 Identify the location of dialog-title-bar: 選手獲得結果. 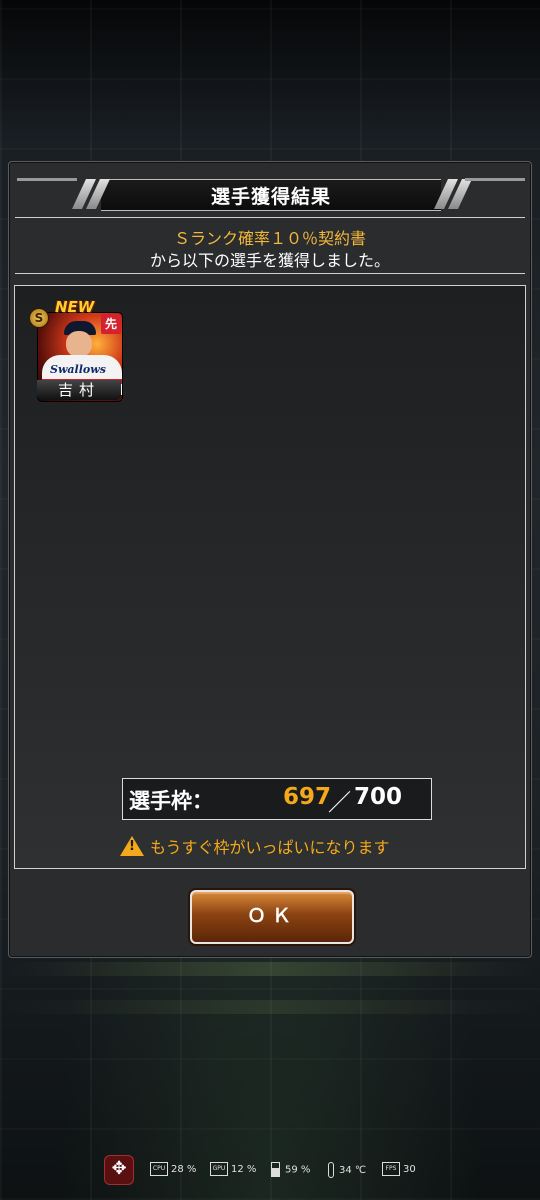
(271, 195).